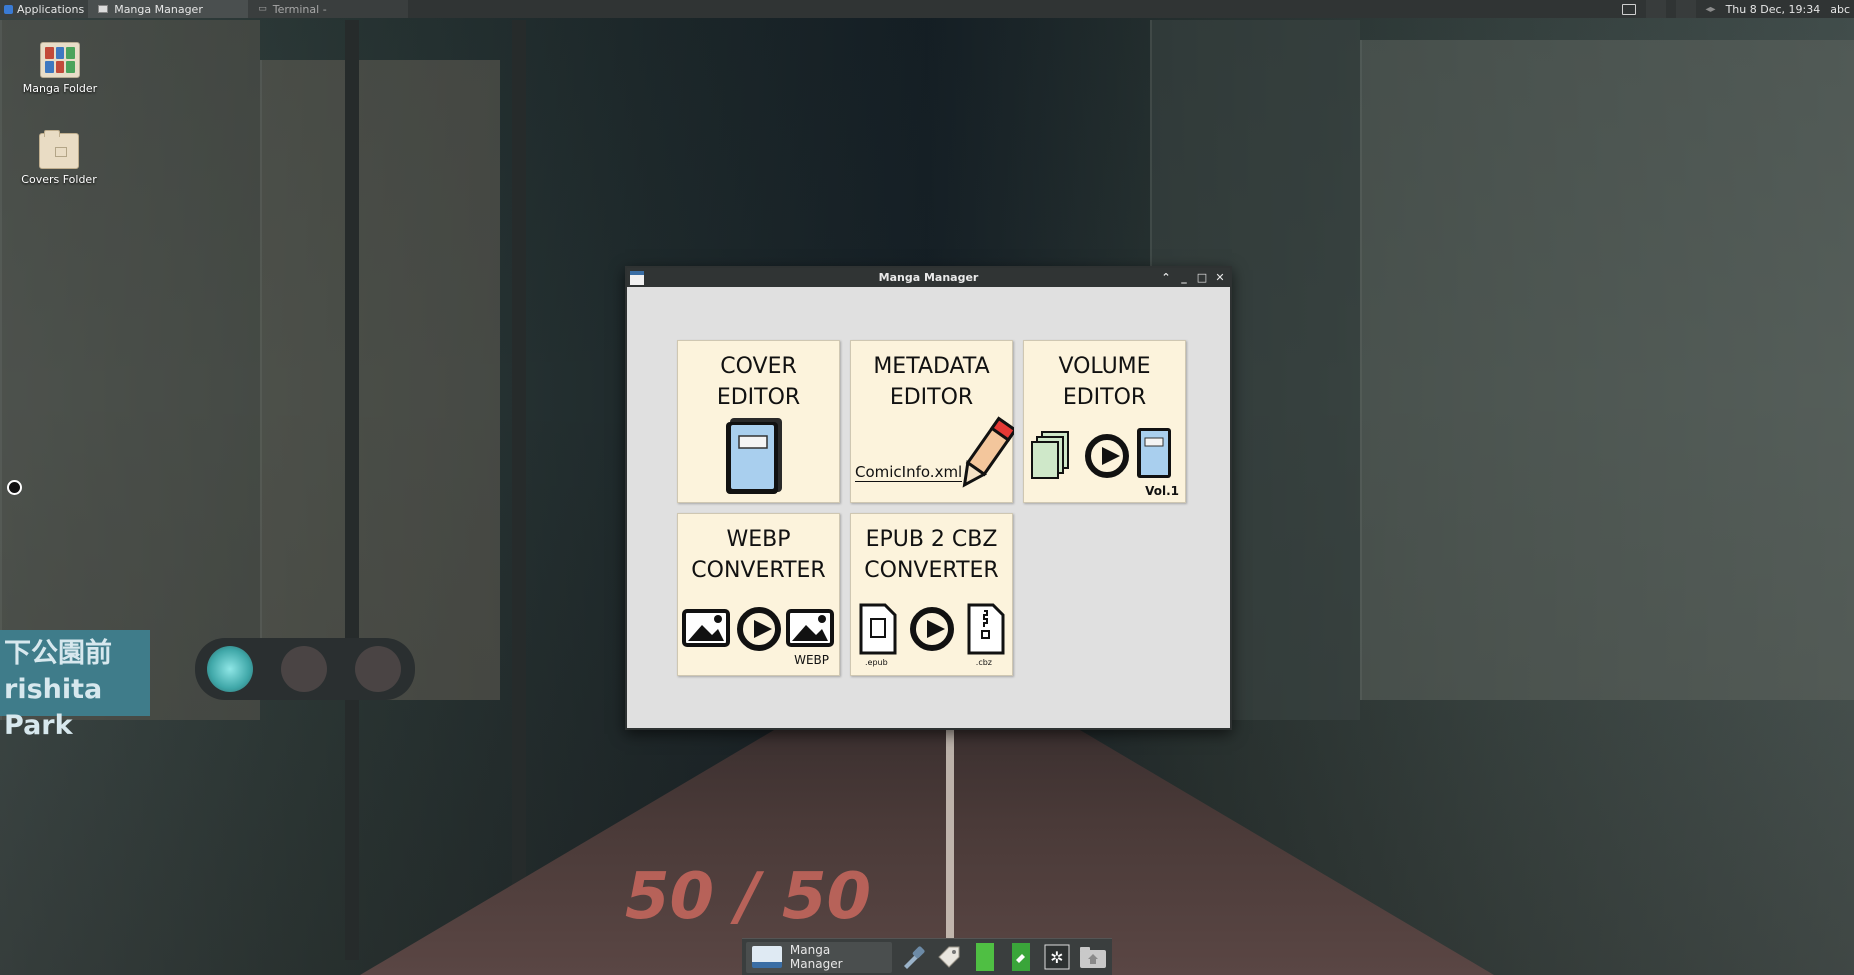 The width and height of the screenshot is (1854, 975). I want to click on keyboard-layout-indicator: abc, so click(1840, 9).